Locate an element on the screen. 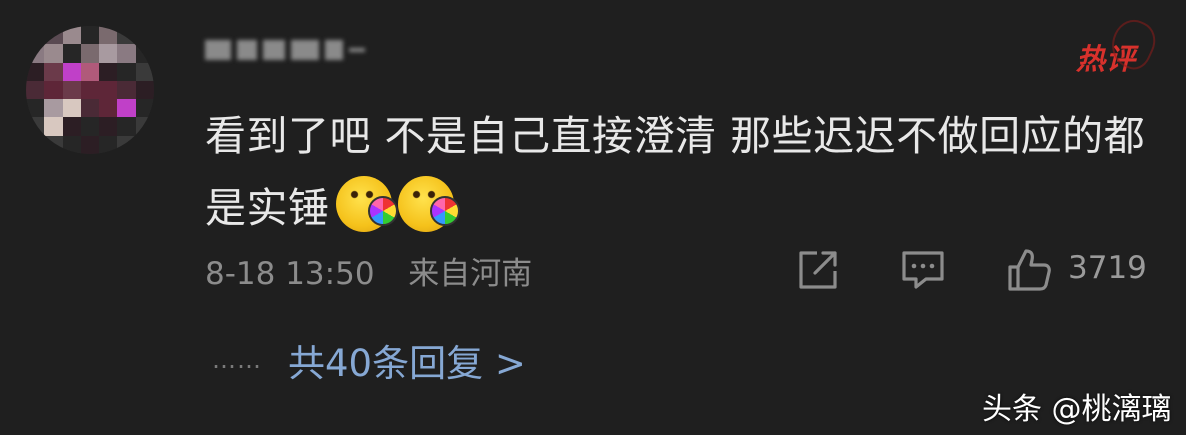  thumbs-up-icon is located at coordinates (1029, 270).